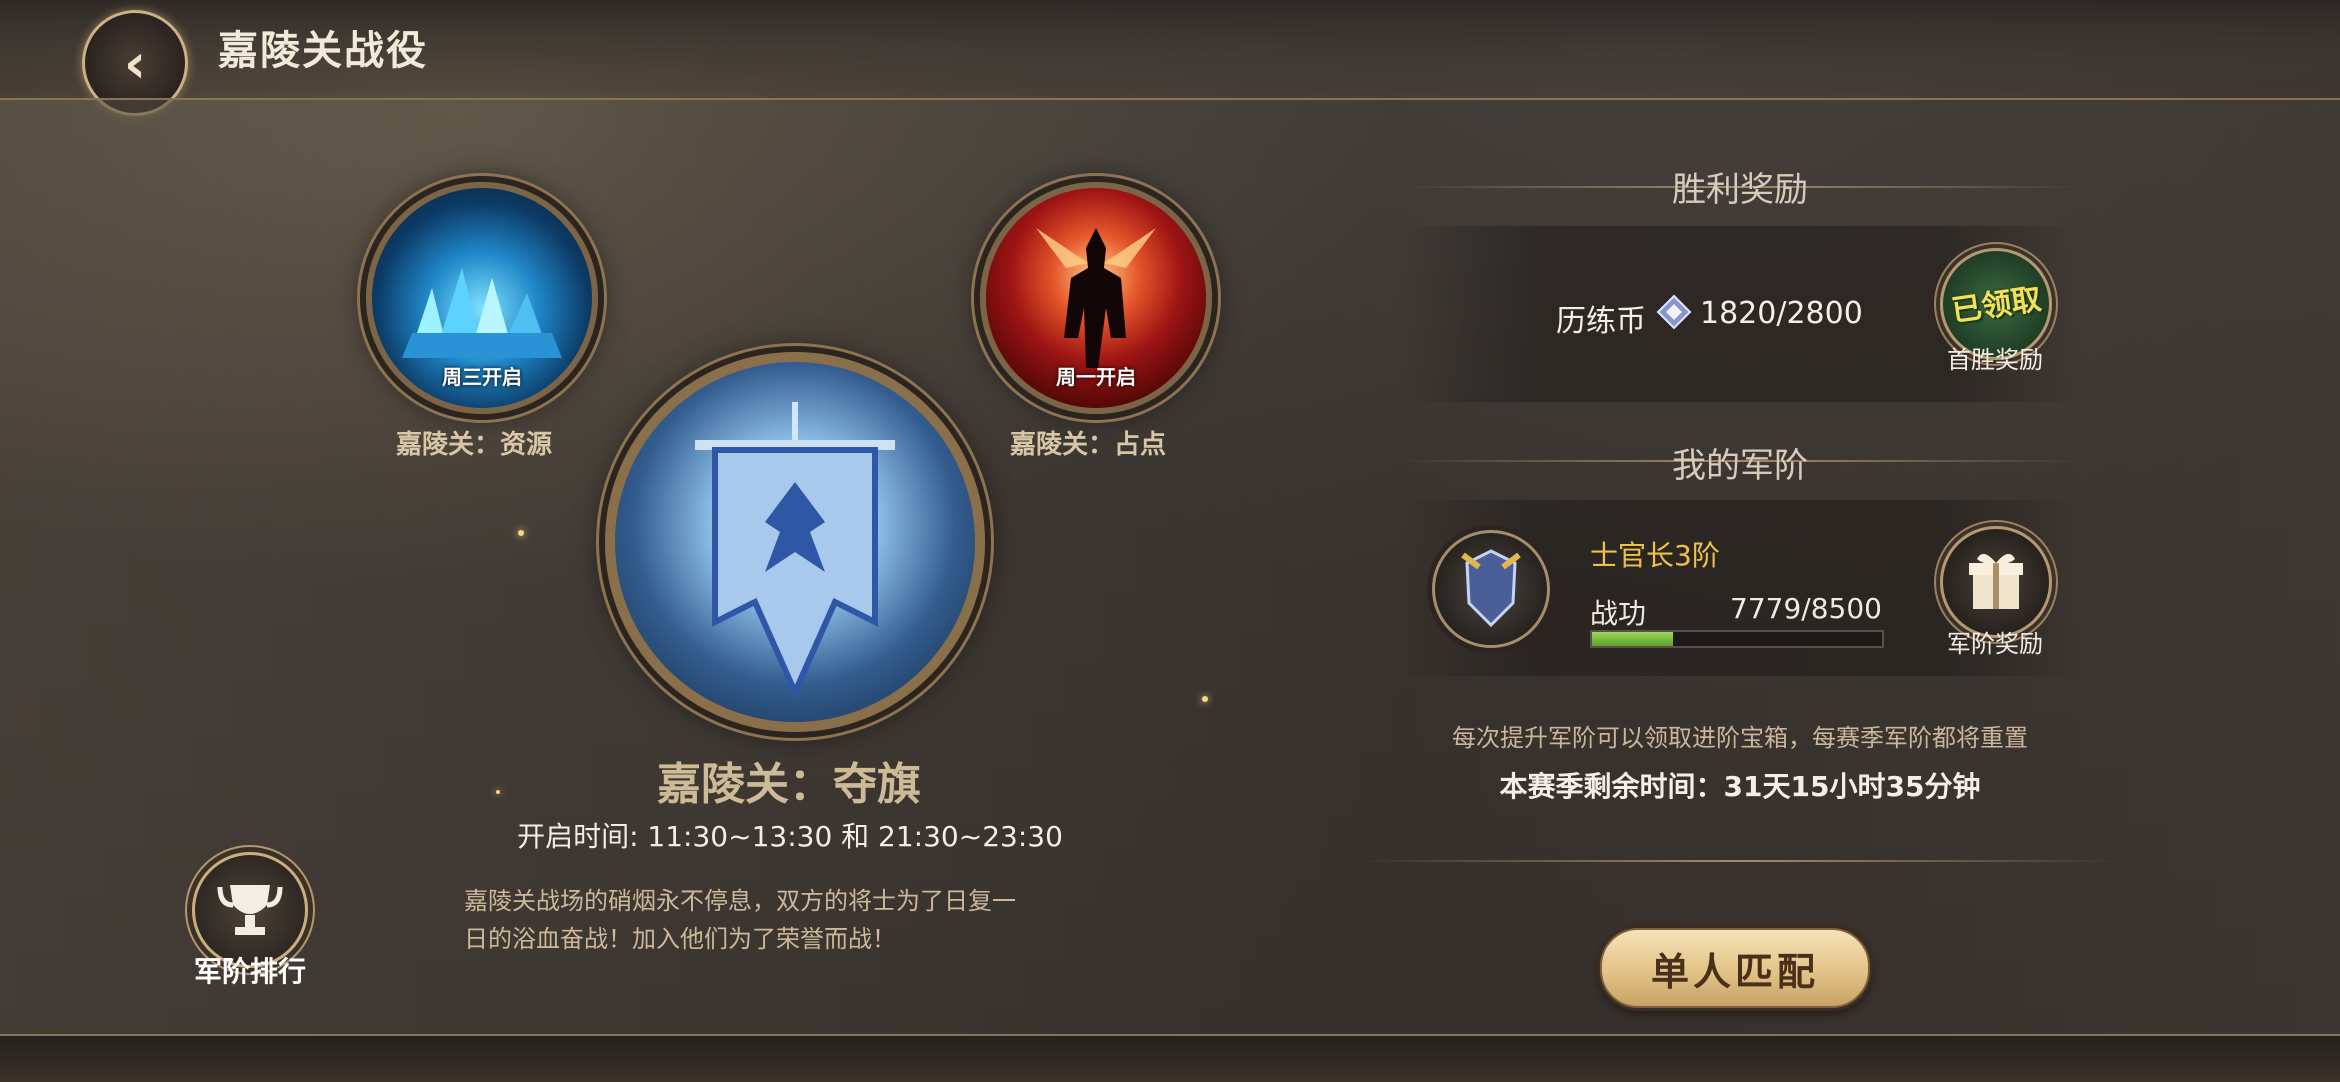  What do you see at coordinates (1995, 644) in the screenshot?
I see `rank-reward-label: 军阶奖励` at bounding box center [1995, 644].